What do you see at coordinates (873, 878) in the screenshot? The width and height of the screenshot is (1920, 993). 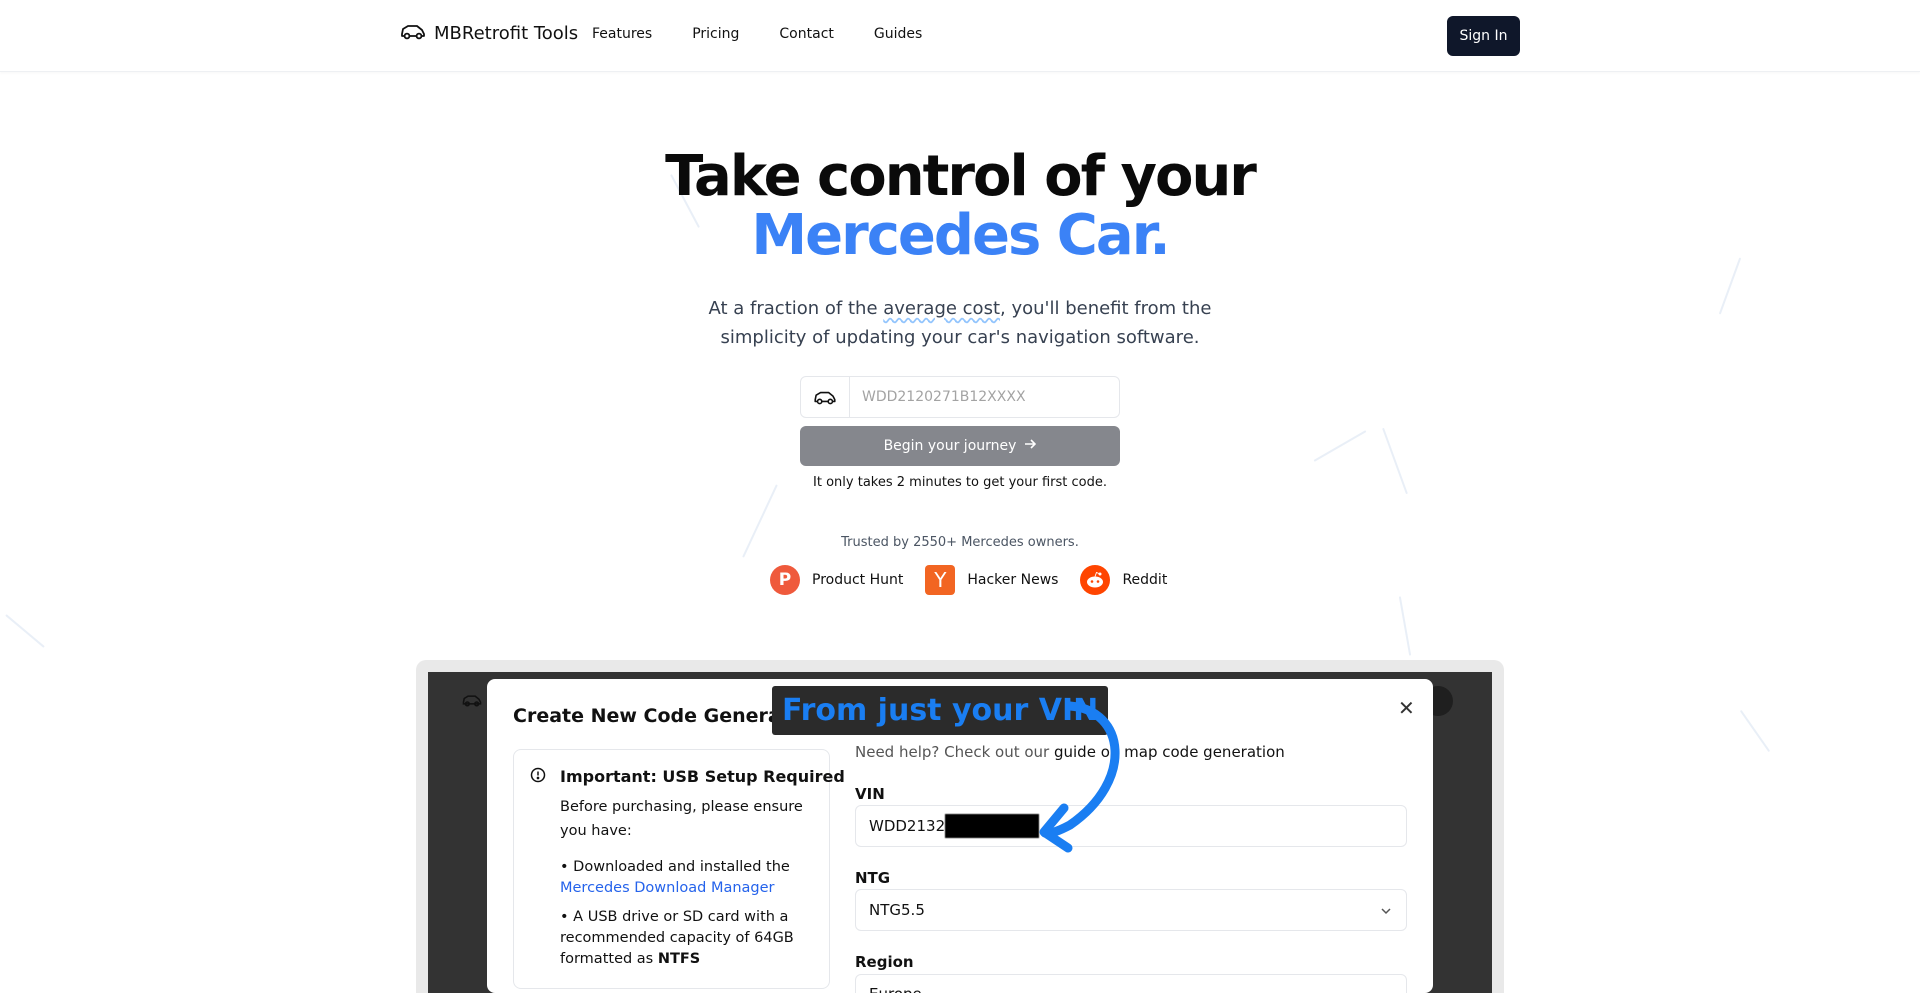 I see `ntg-label: NTG` at bounding box center [873, 878].